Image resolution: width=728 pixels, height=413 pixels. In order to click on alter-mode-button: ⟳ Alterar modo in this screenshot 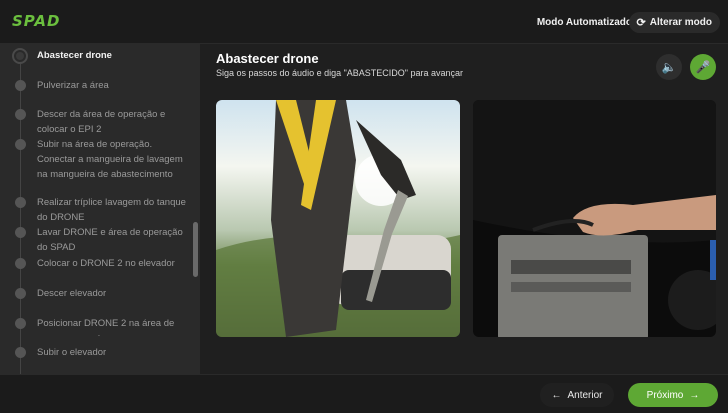, I will do `click(674, 22)`.